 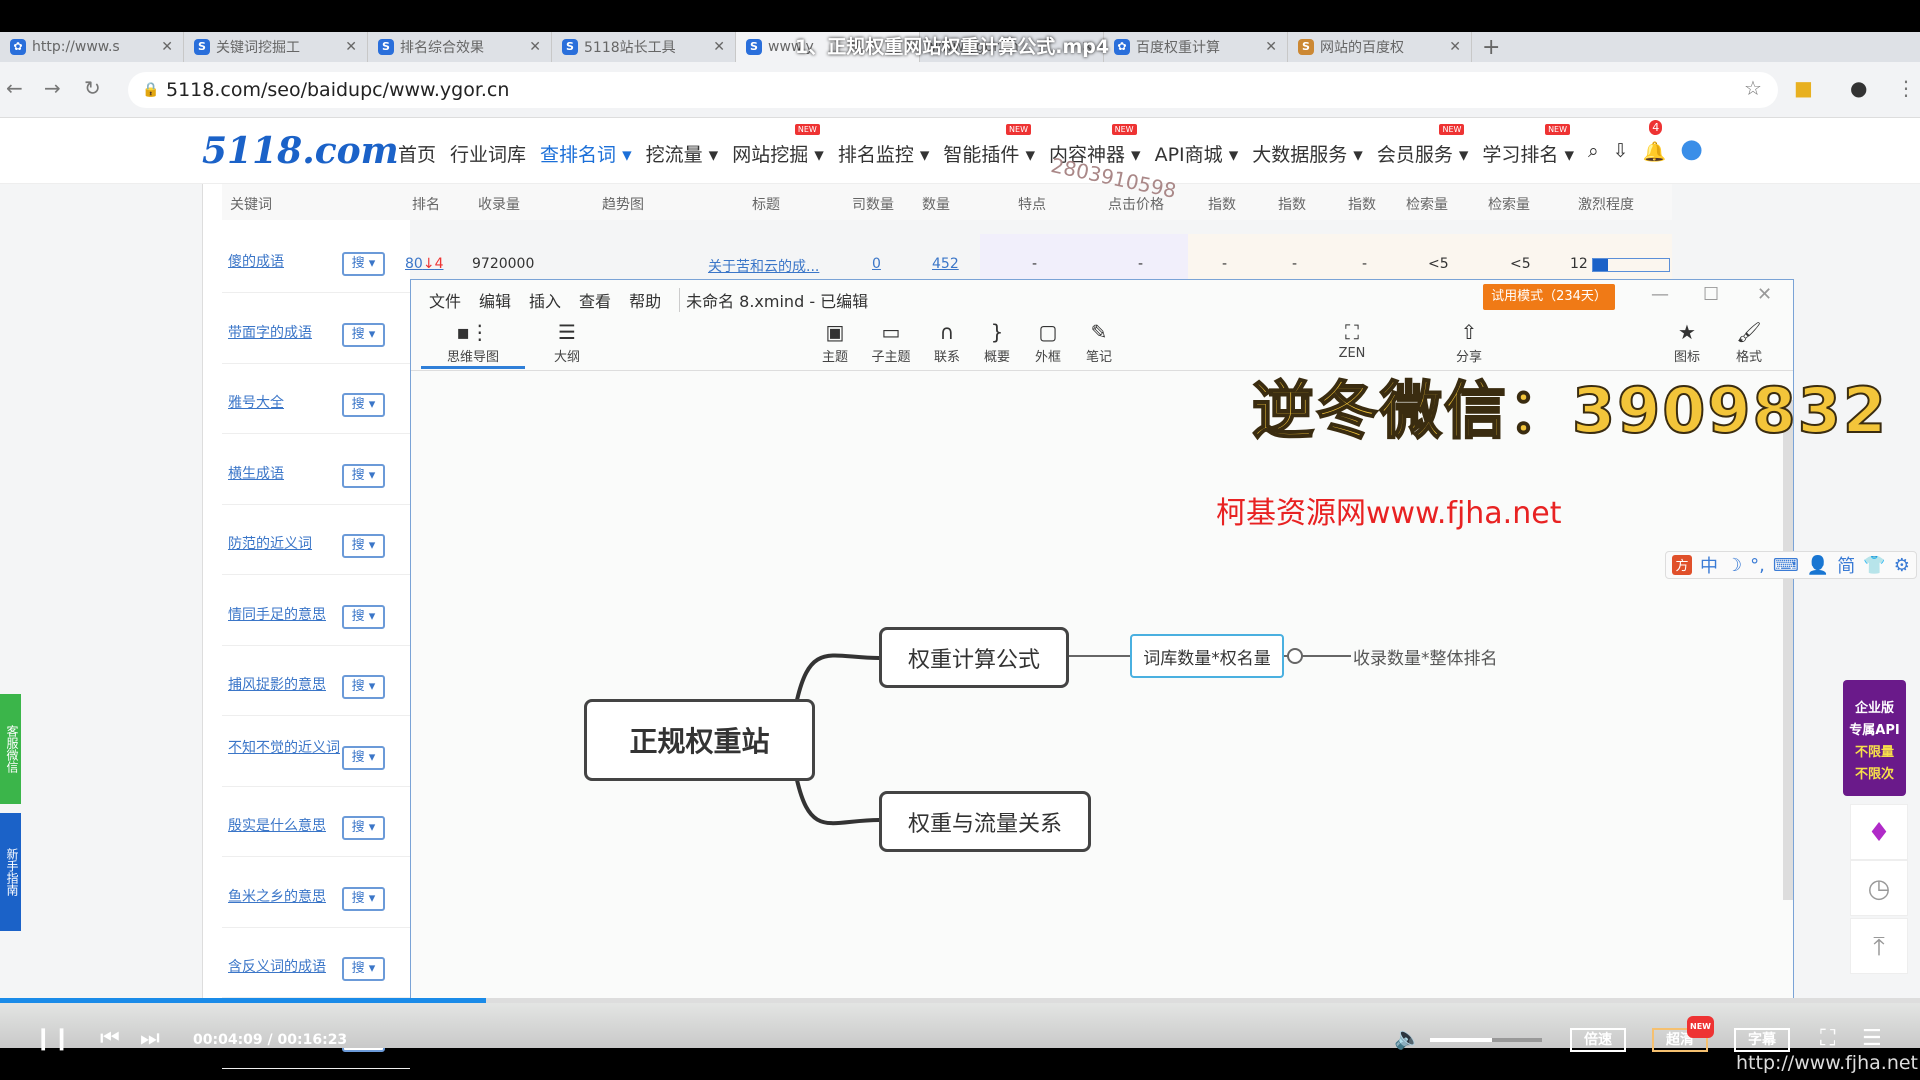 I want to click on subtopic-formula-b: 收录数量*整体排名, so click(x=1425, y=656).